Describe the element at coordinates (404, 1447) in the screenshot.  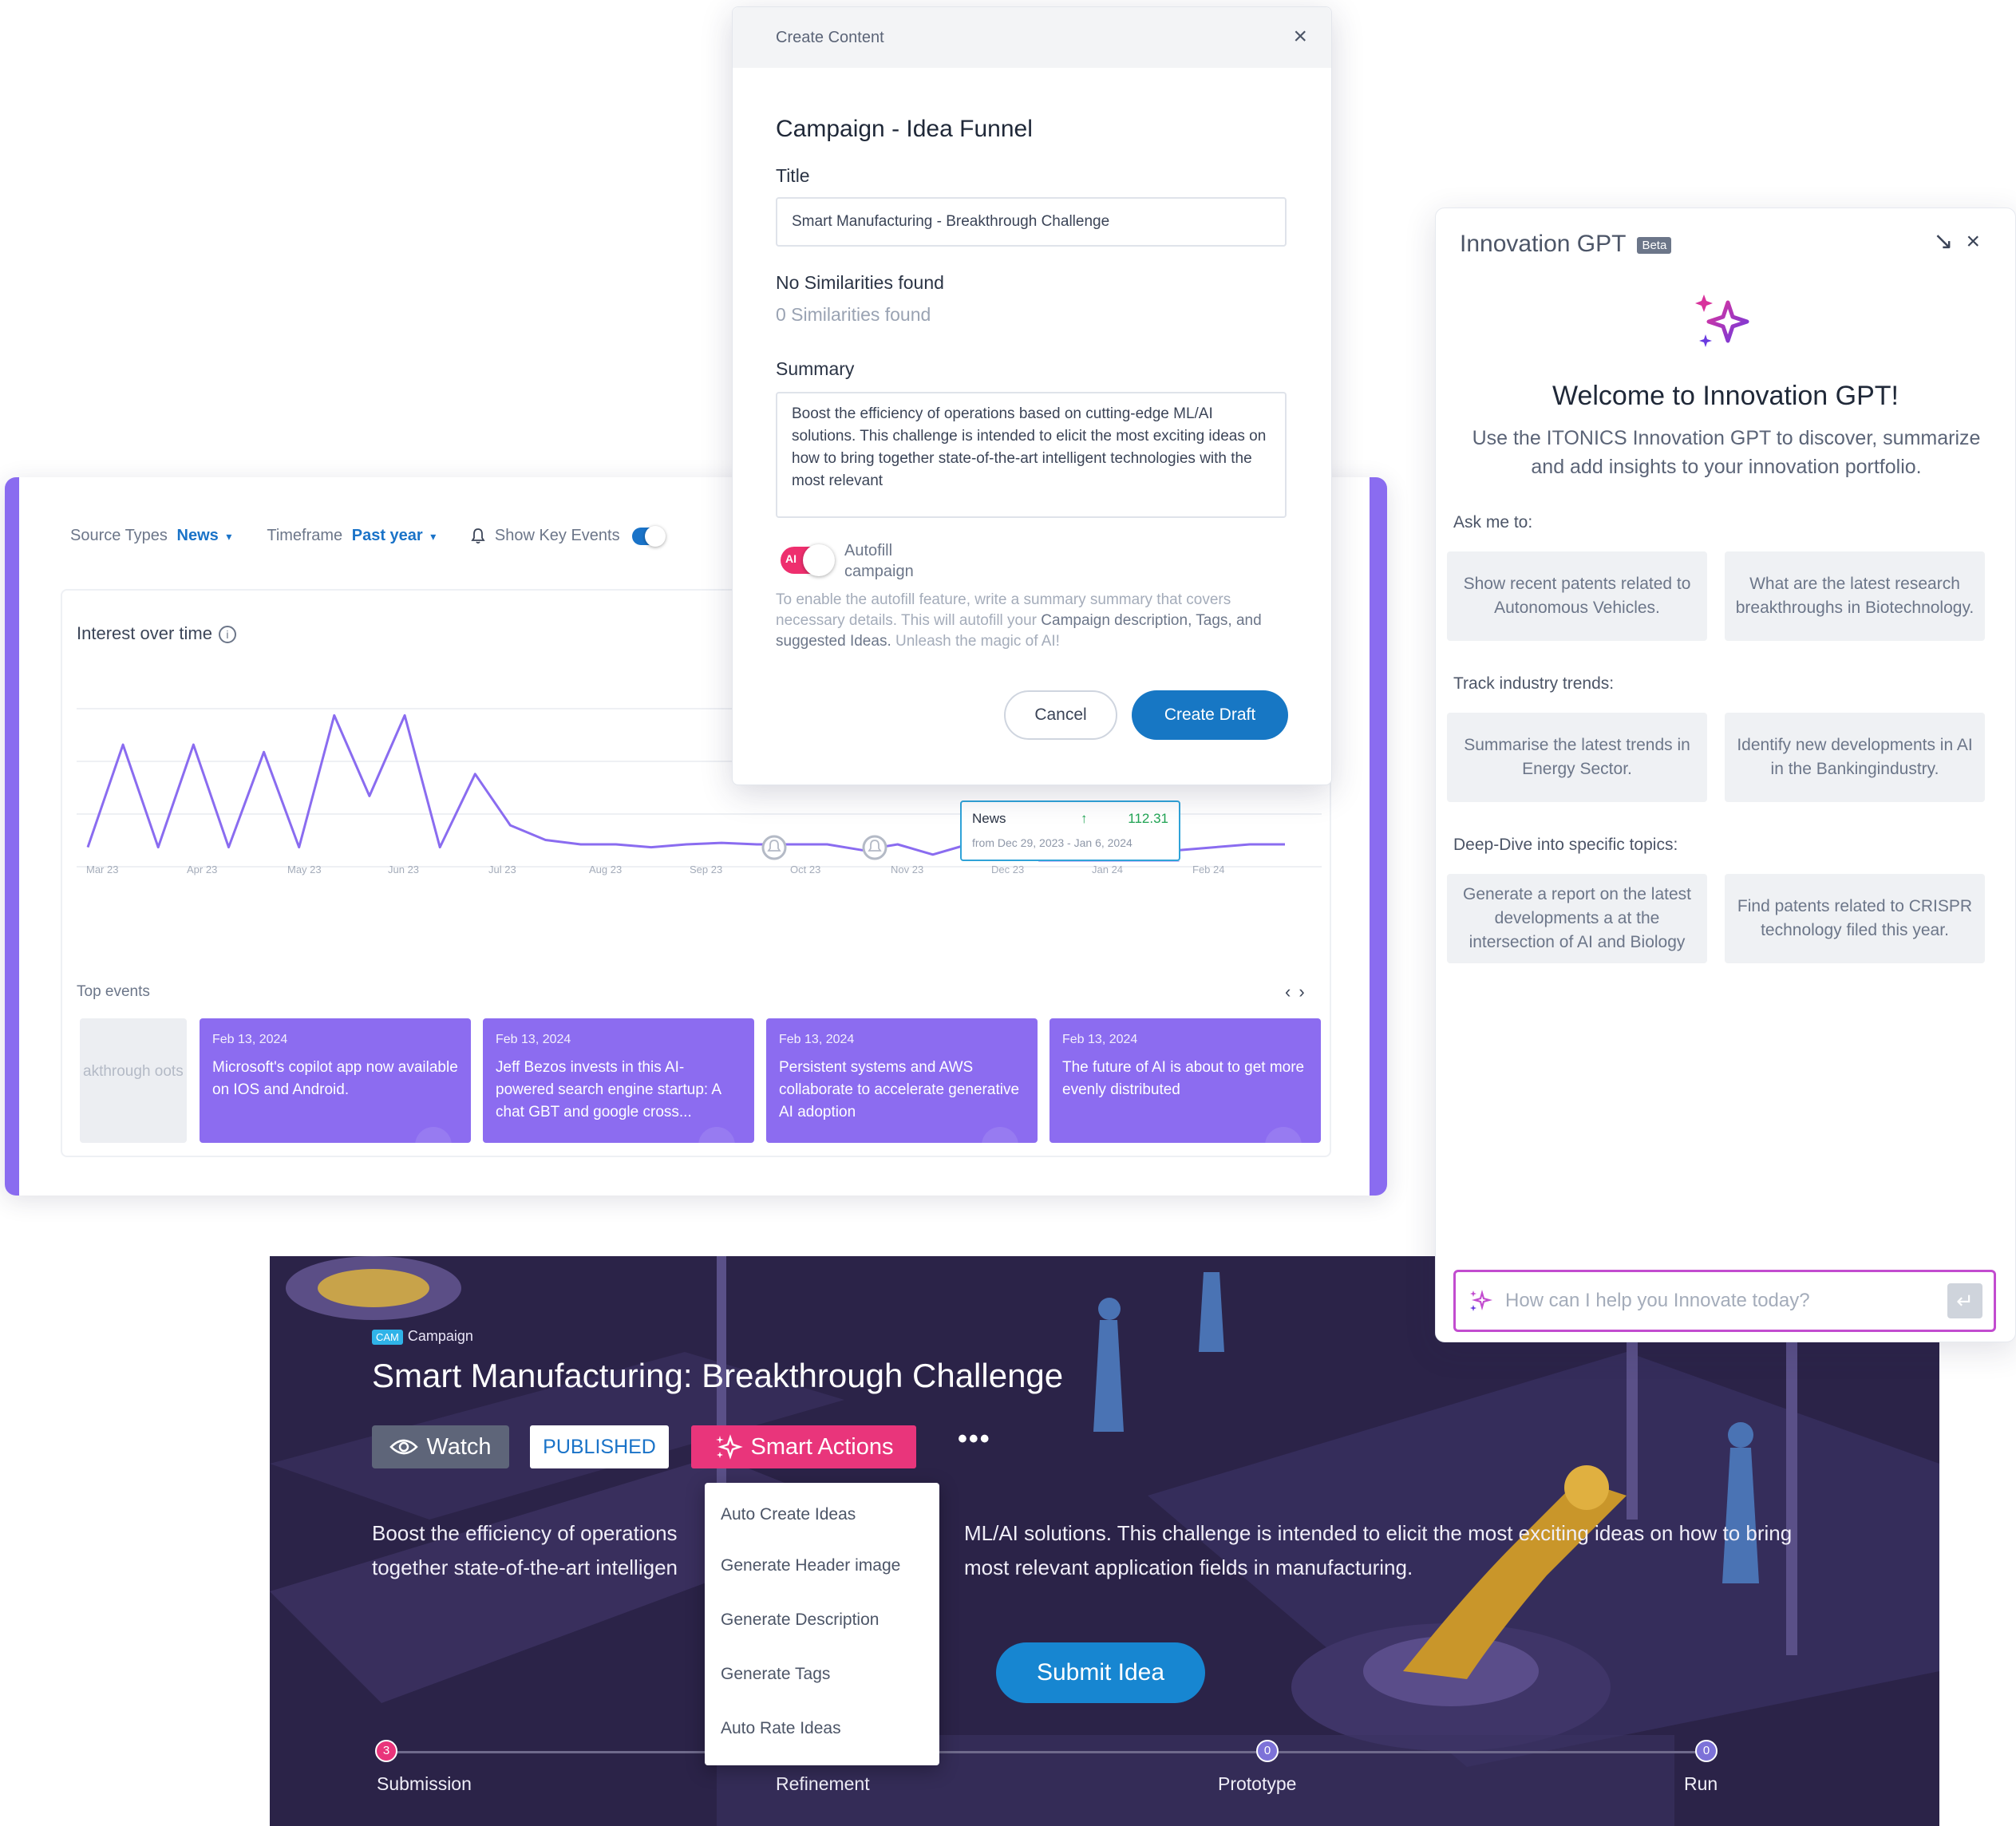
I see `eye-icon` at that location.